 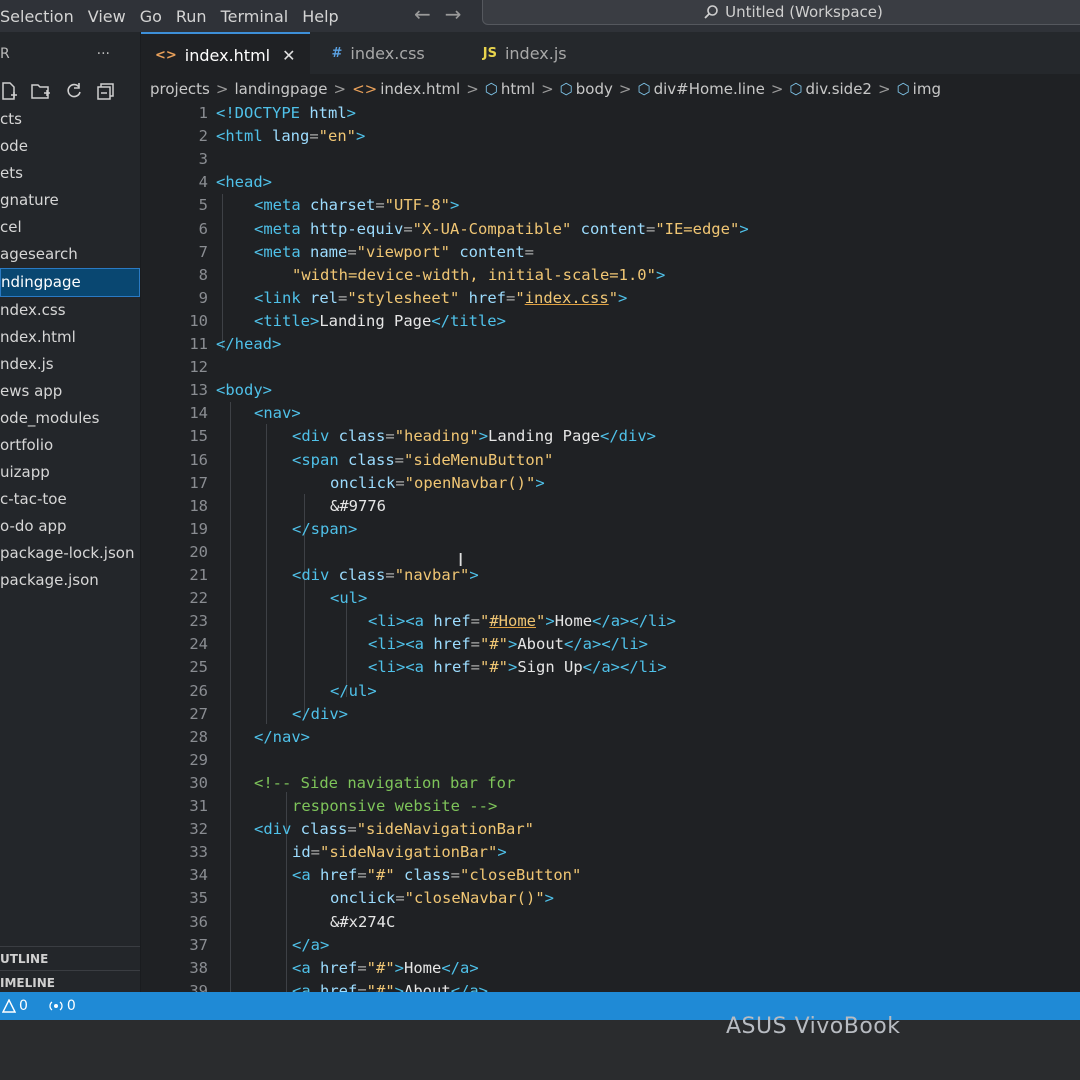 I want to click on close-icon: ✕, so click(x=288, y=55).